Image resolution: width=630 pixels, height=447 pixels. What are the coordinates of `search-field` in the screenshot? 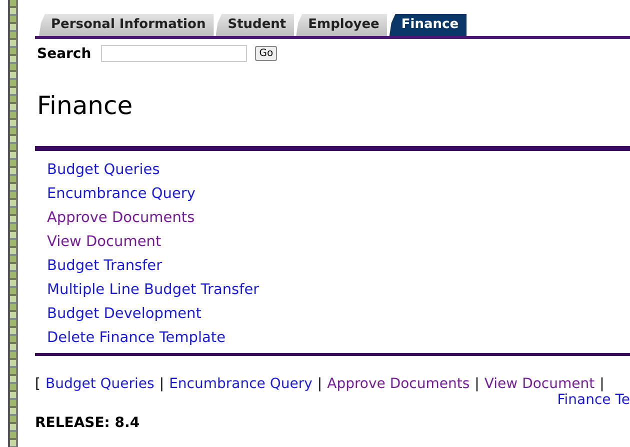 It's located at (174, 53).